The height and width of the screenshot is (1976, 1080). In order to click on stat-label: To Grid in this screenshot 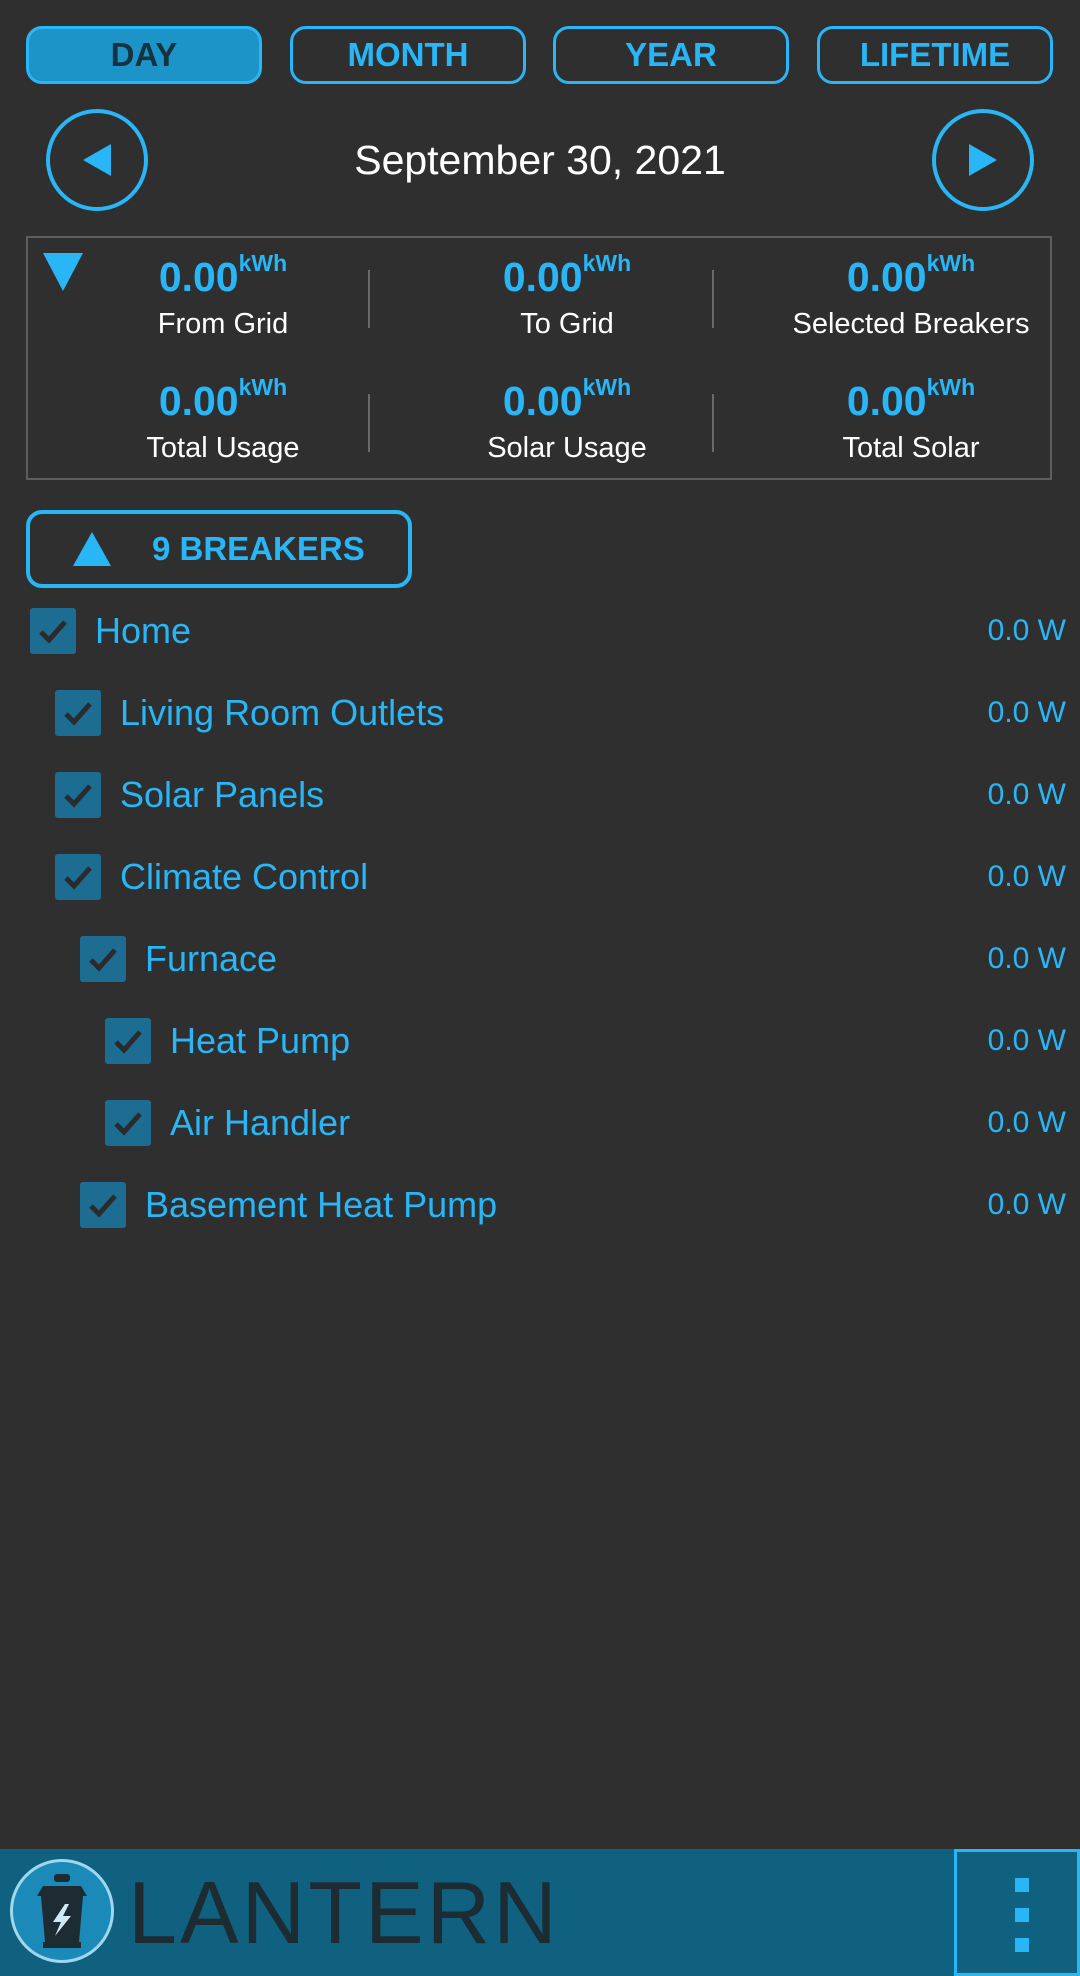, I will do `click(567, 324)`.